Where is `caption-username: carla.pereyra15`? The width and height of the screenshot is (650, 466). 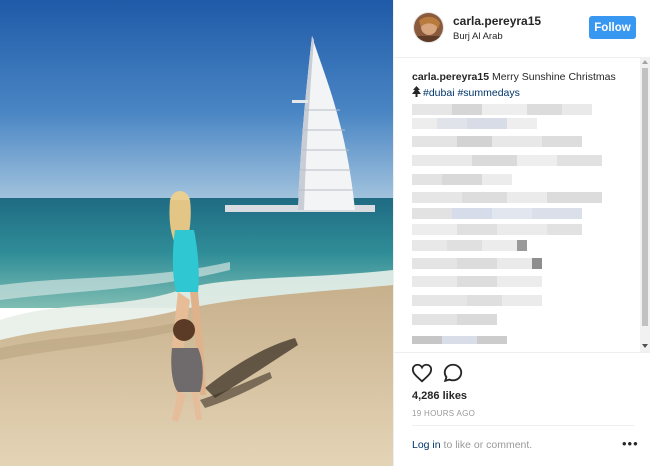 caption-username: carla.pereyra15 is located at coordinates (450, 77).